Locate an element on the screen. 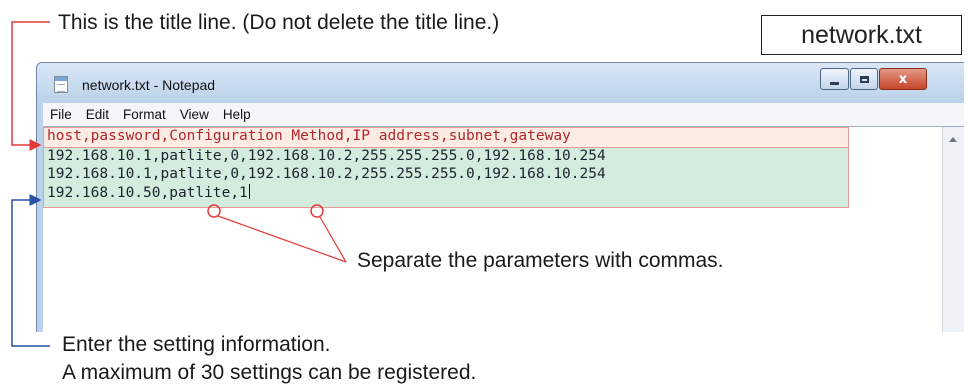 This screenshot has height=390, width=968. maximize-icon is located at coordinates (864, 79).